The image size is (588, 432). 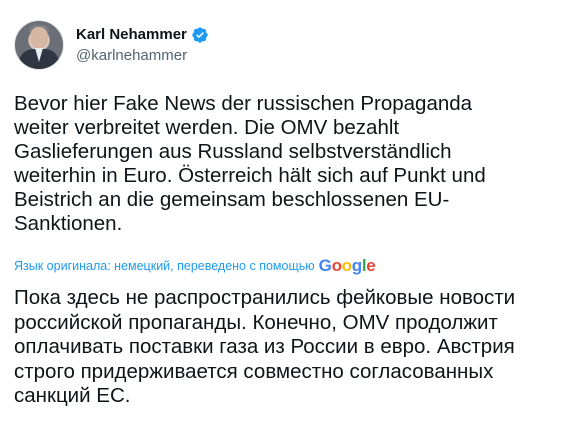 I want to click on verified-badge-icon, so click(x=200, y=34).